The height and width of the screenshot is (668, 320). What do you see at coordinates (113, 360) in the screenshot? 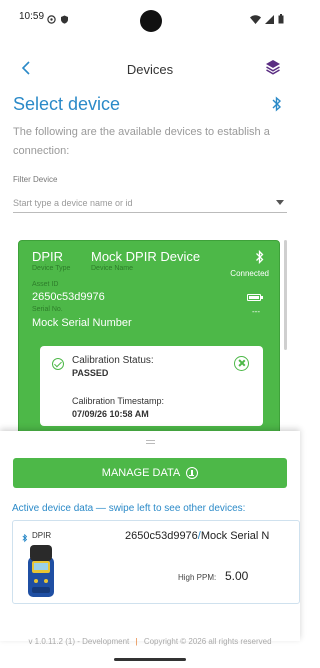
I see `calibration-status-label: Calibration Status:` at bounding box center [113, 360].